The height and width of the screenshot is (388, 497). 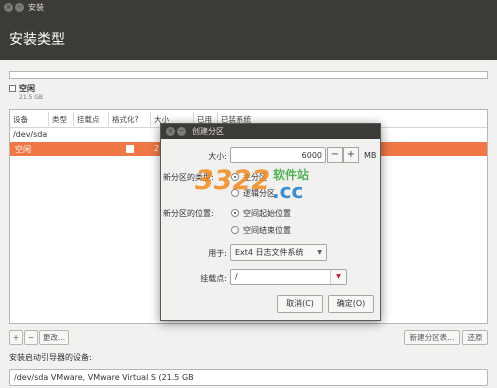 I want to click on mount-point-value: /, so click(x=236, y=276).